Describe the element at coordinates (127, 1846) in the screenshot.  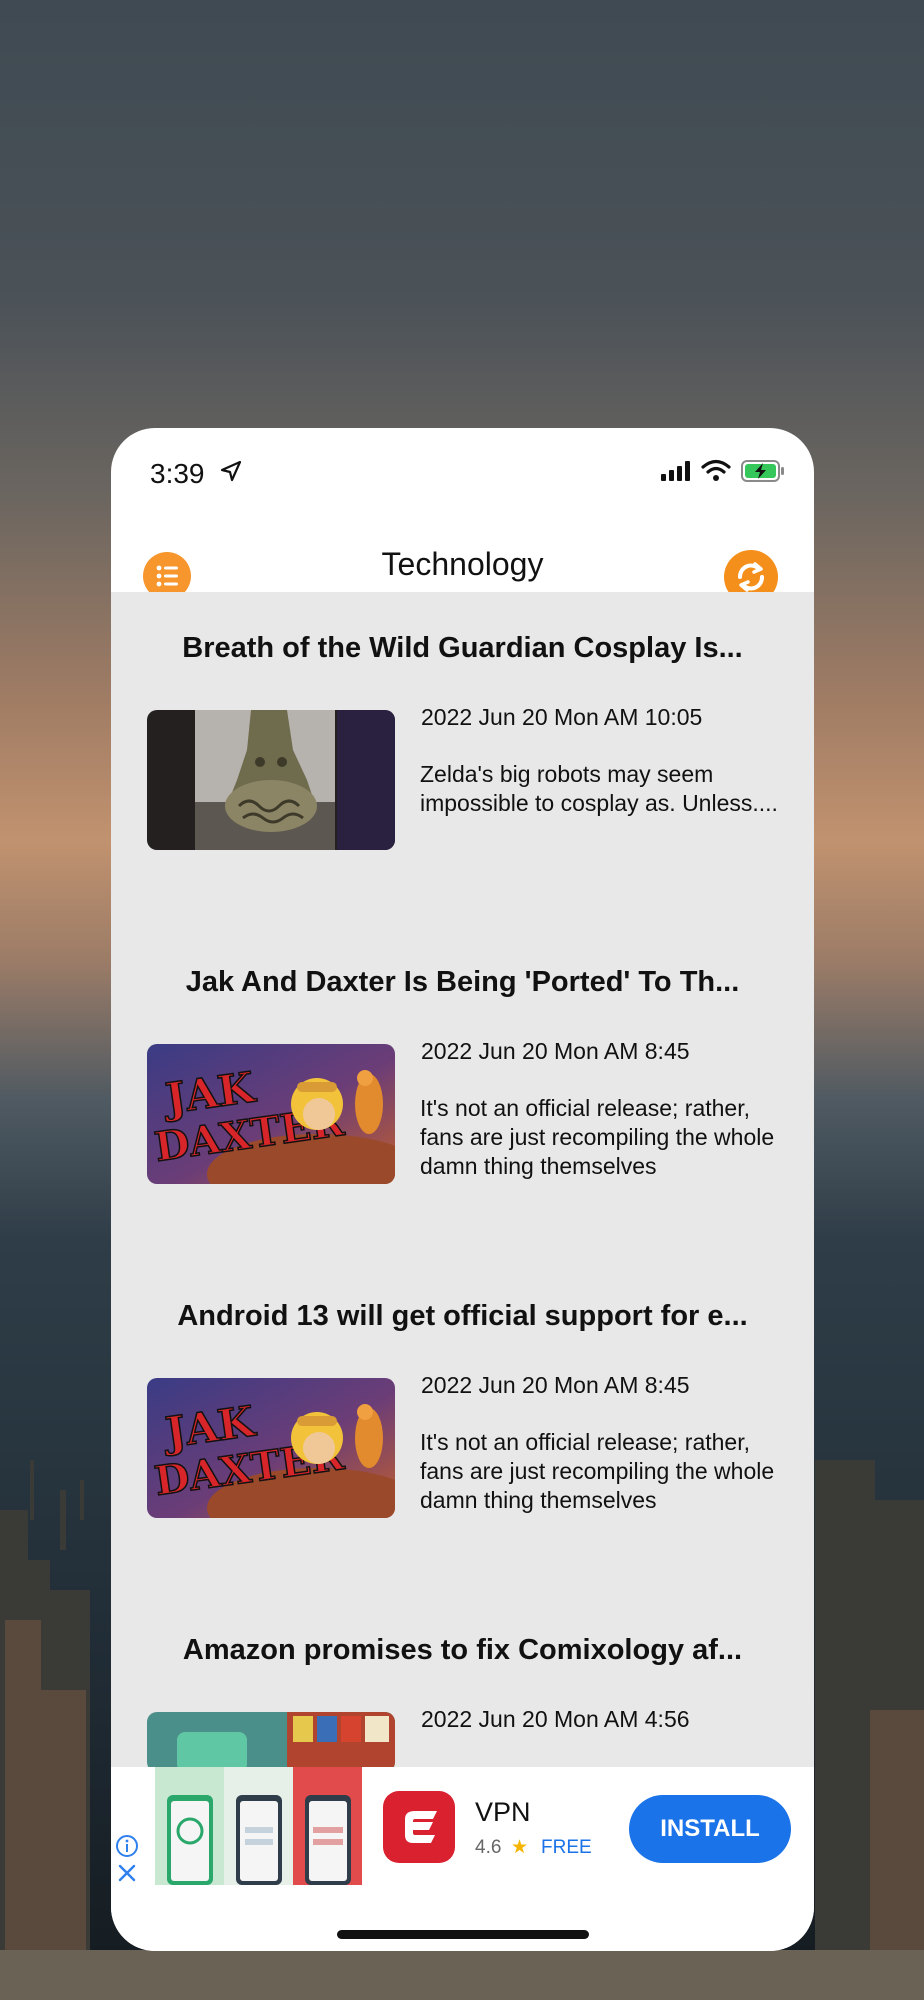
I see `info-icon` at that location.